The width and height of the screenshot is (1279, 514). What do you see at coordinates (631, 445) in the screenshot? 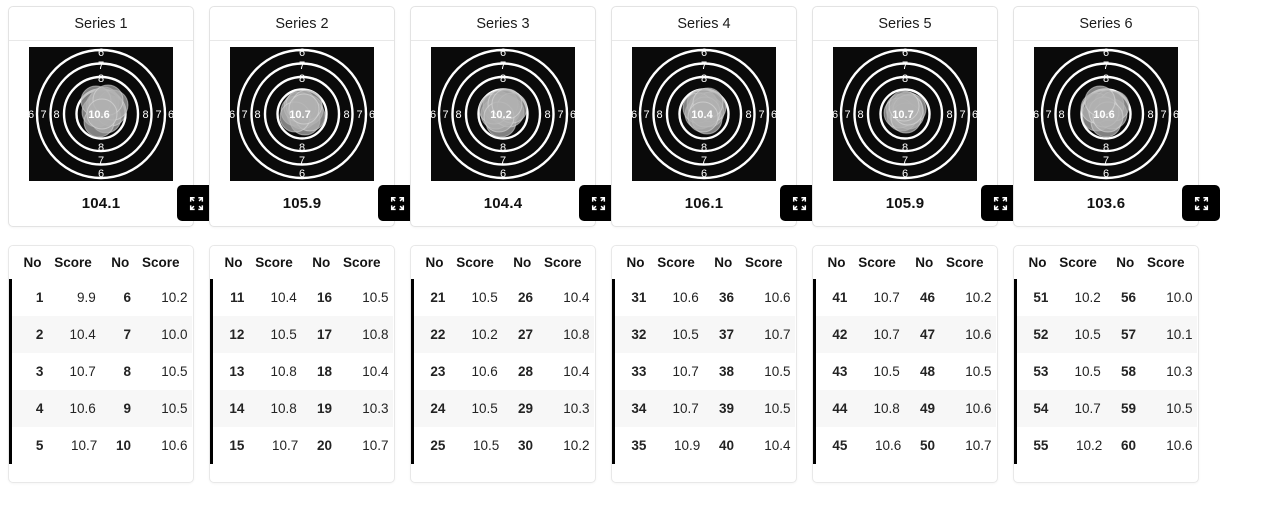
I see `shot-number: 35` at bounding box center [631, 445].